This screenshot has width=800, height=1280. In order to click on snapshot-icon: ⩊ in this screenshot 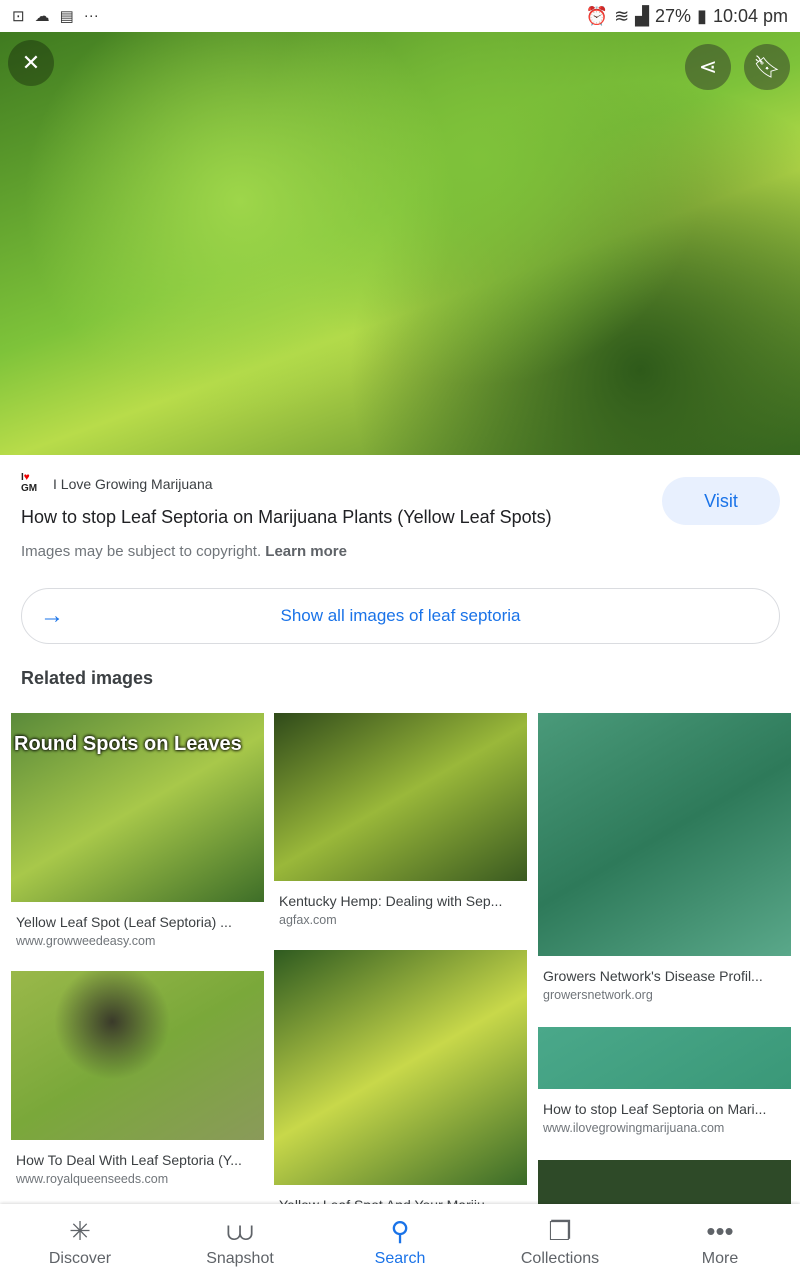, I will do `click(240, 1231)`.